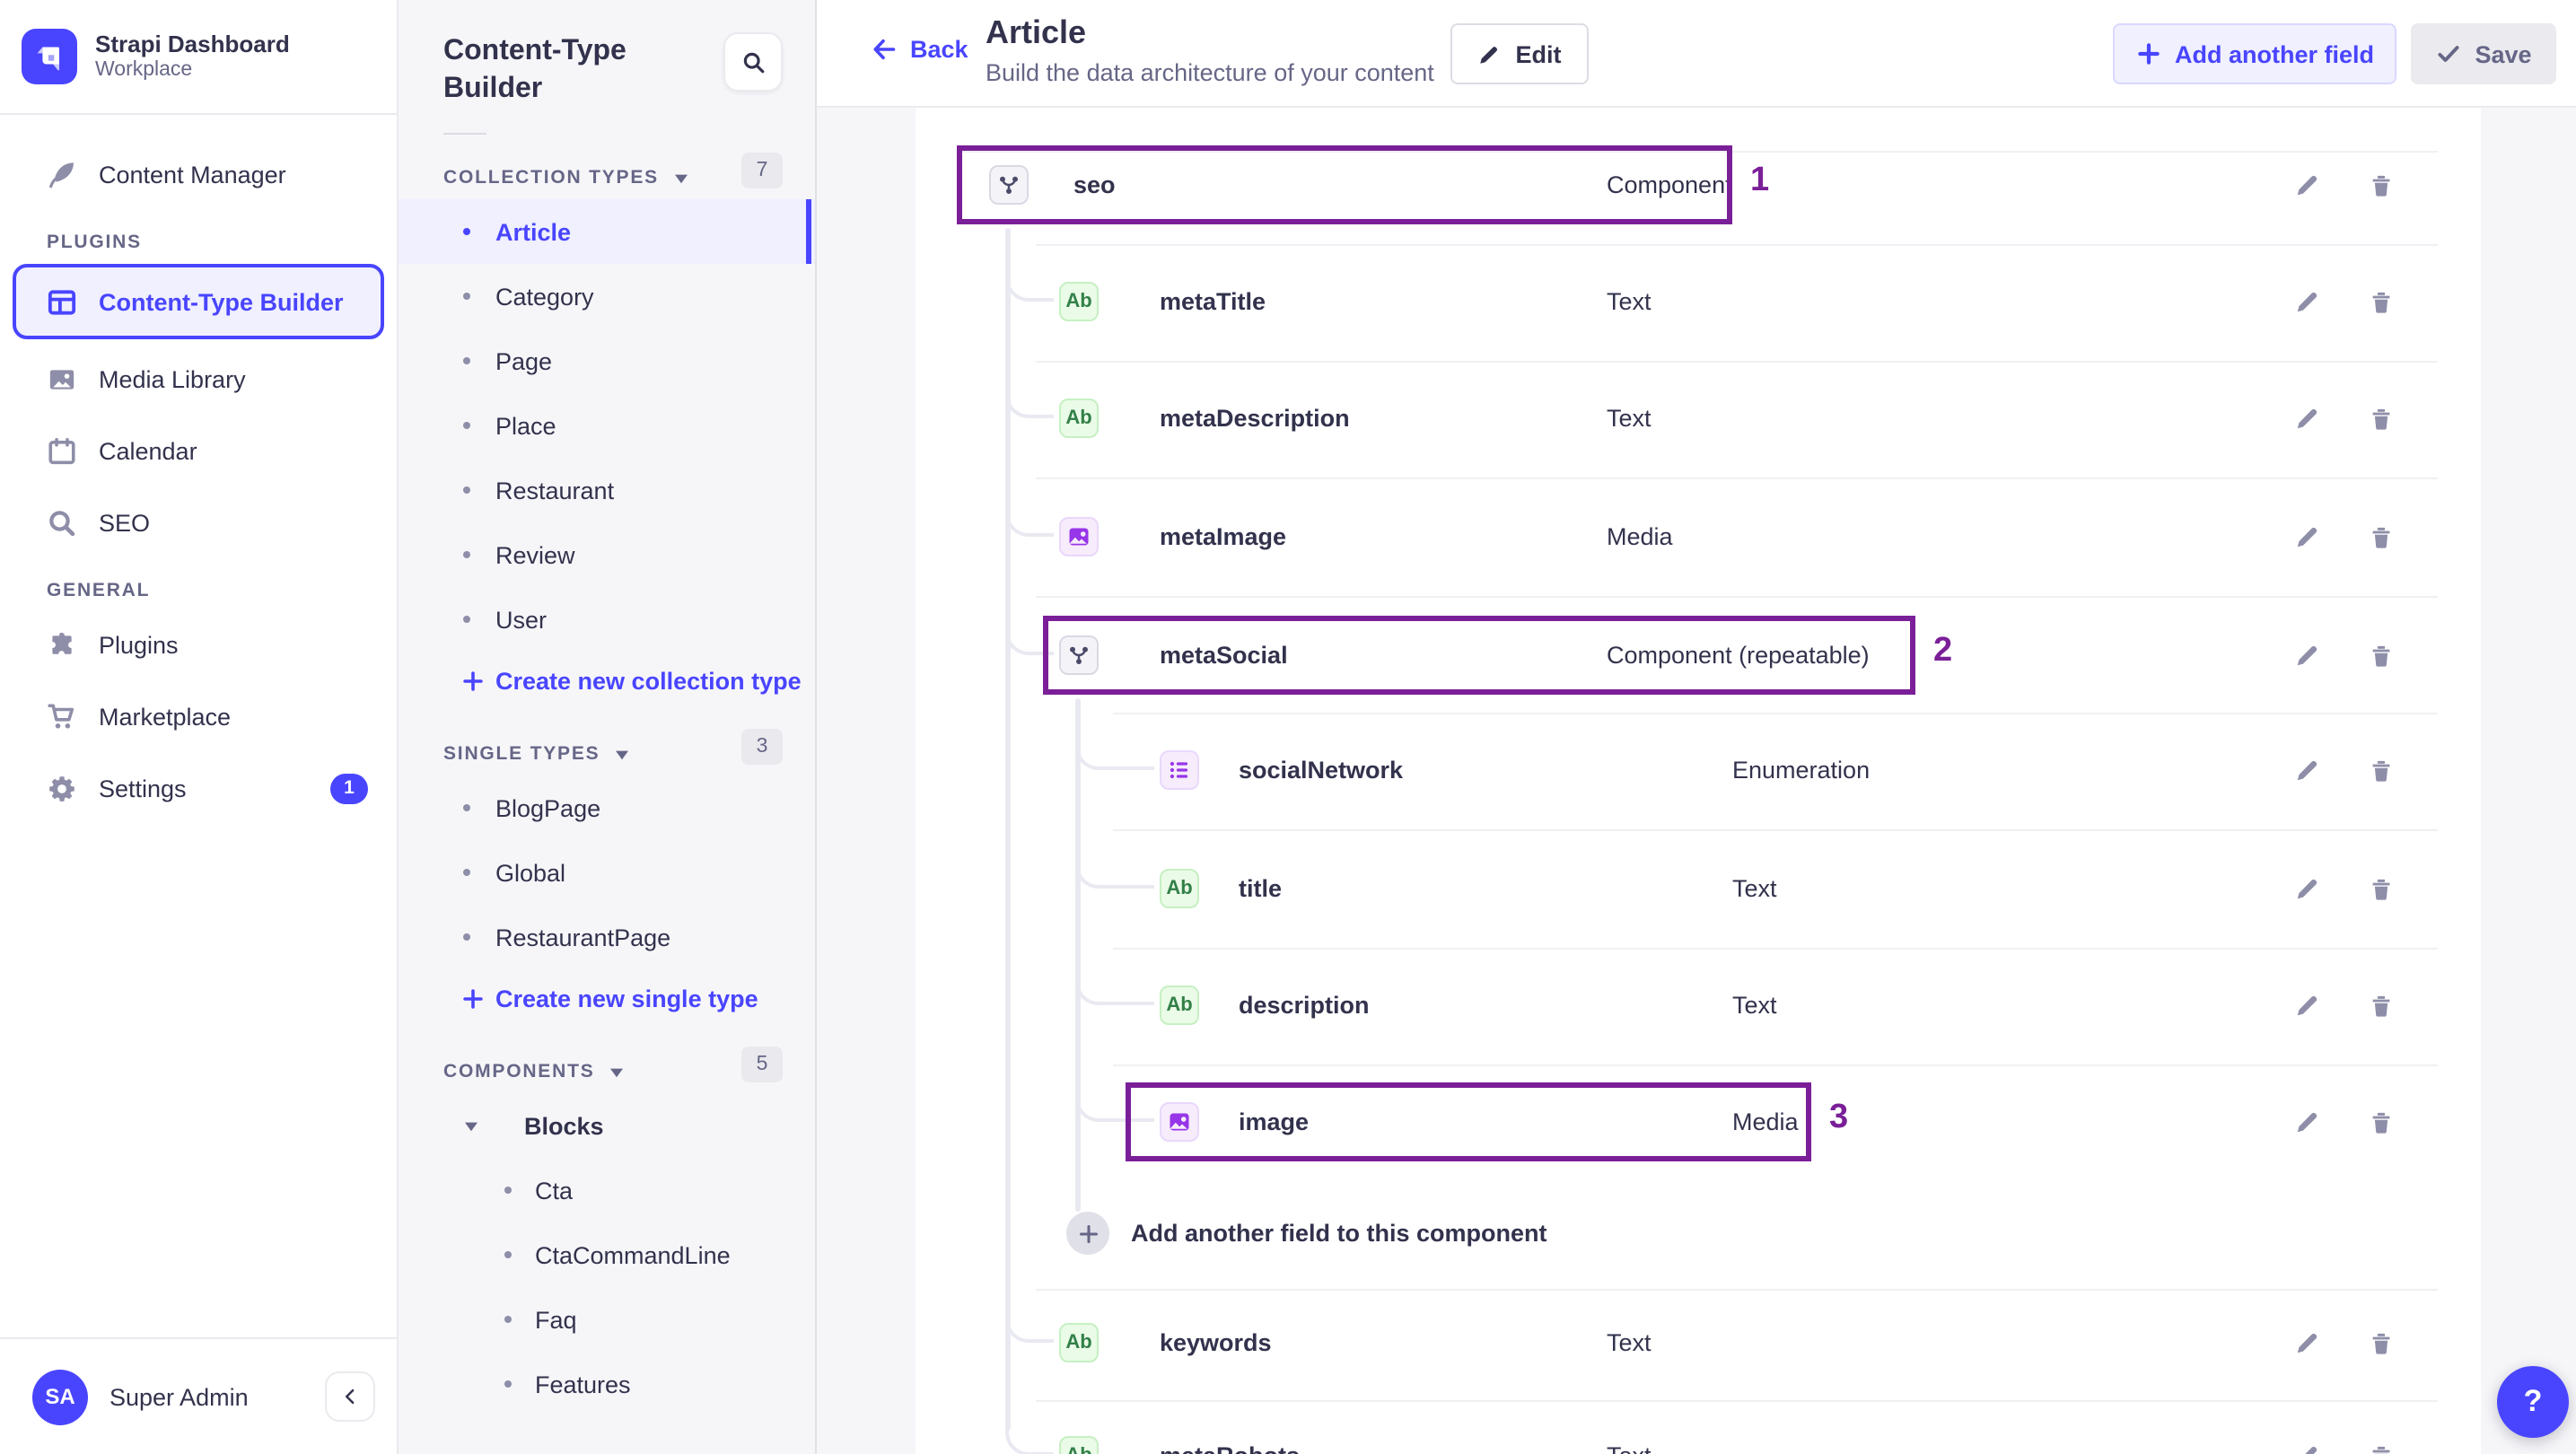 The image size is (2576, 1454). What do you see at coordinates (62, 450) in the screenshot?
I see `calendar-icon` at bounding box center [62, 450].